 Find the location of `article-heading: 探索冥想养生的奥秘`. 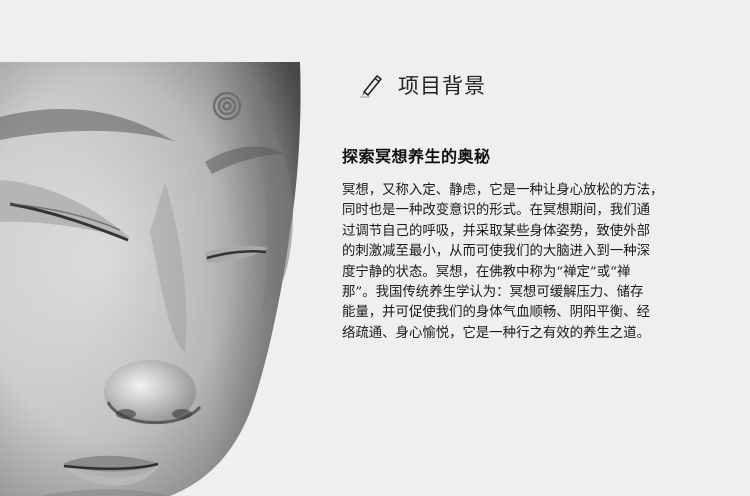

article-heading: 探索冥想养生的奥秘 is located at coordinates (416, 156).